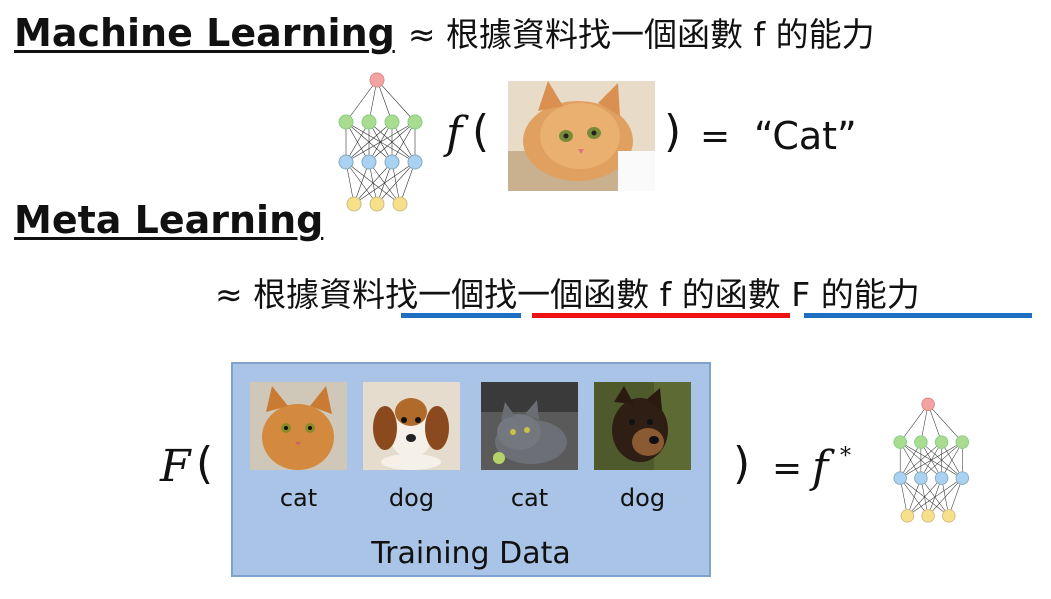  What do you see at coordinates (454, 133) in the screenshot?
I see `eq1-function-f: f` at bounding box center [454, 133].